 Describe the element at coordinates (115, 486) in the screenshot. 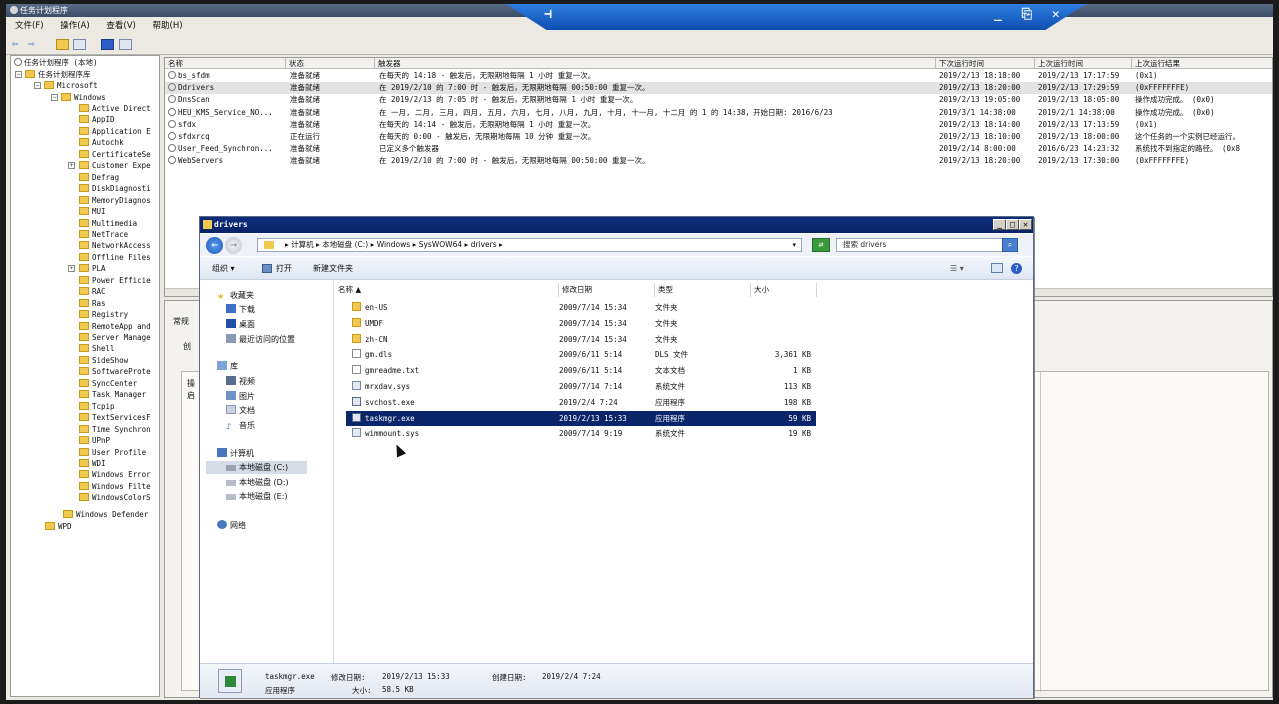

I see `tree-item: Windows Filte` at that location.